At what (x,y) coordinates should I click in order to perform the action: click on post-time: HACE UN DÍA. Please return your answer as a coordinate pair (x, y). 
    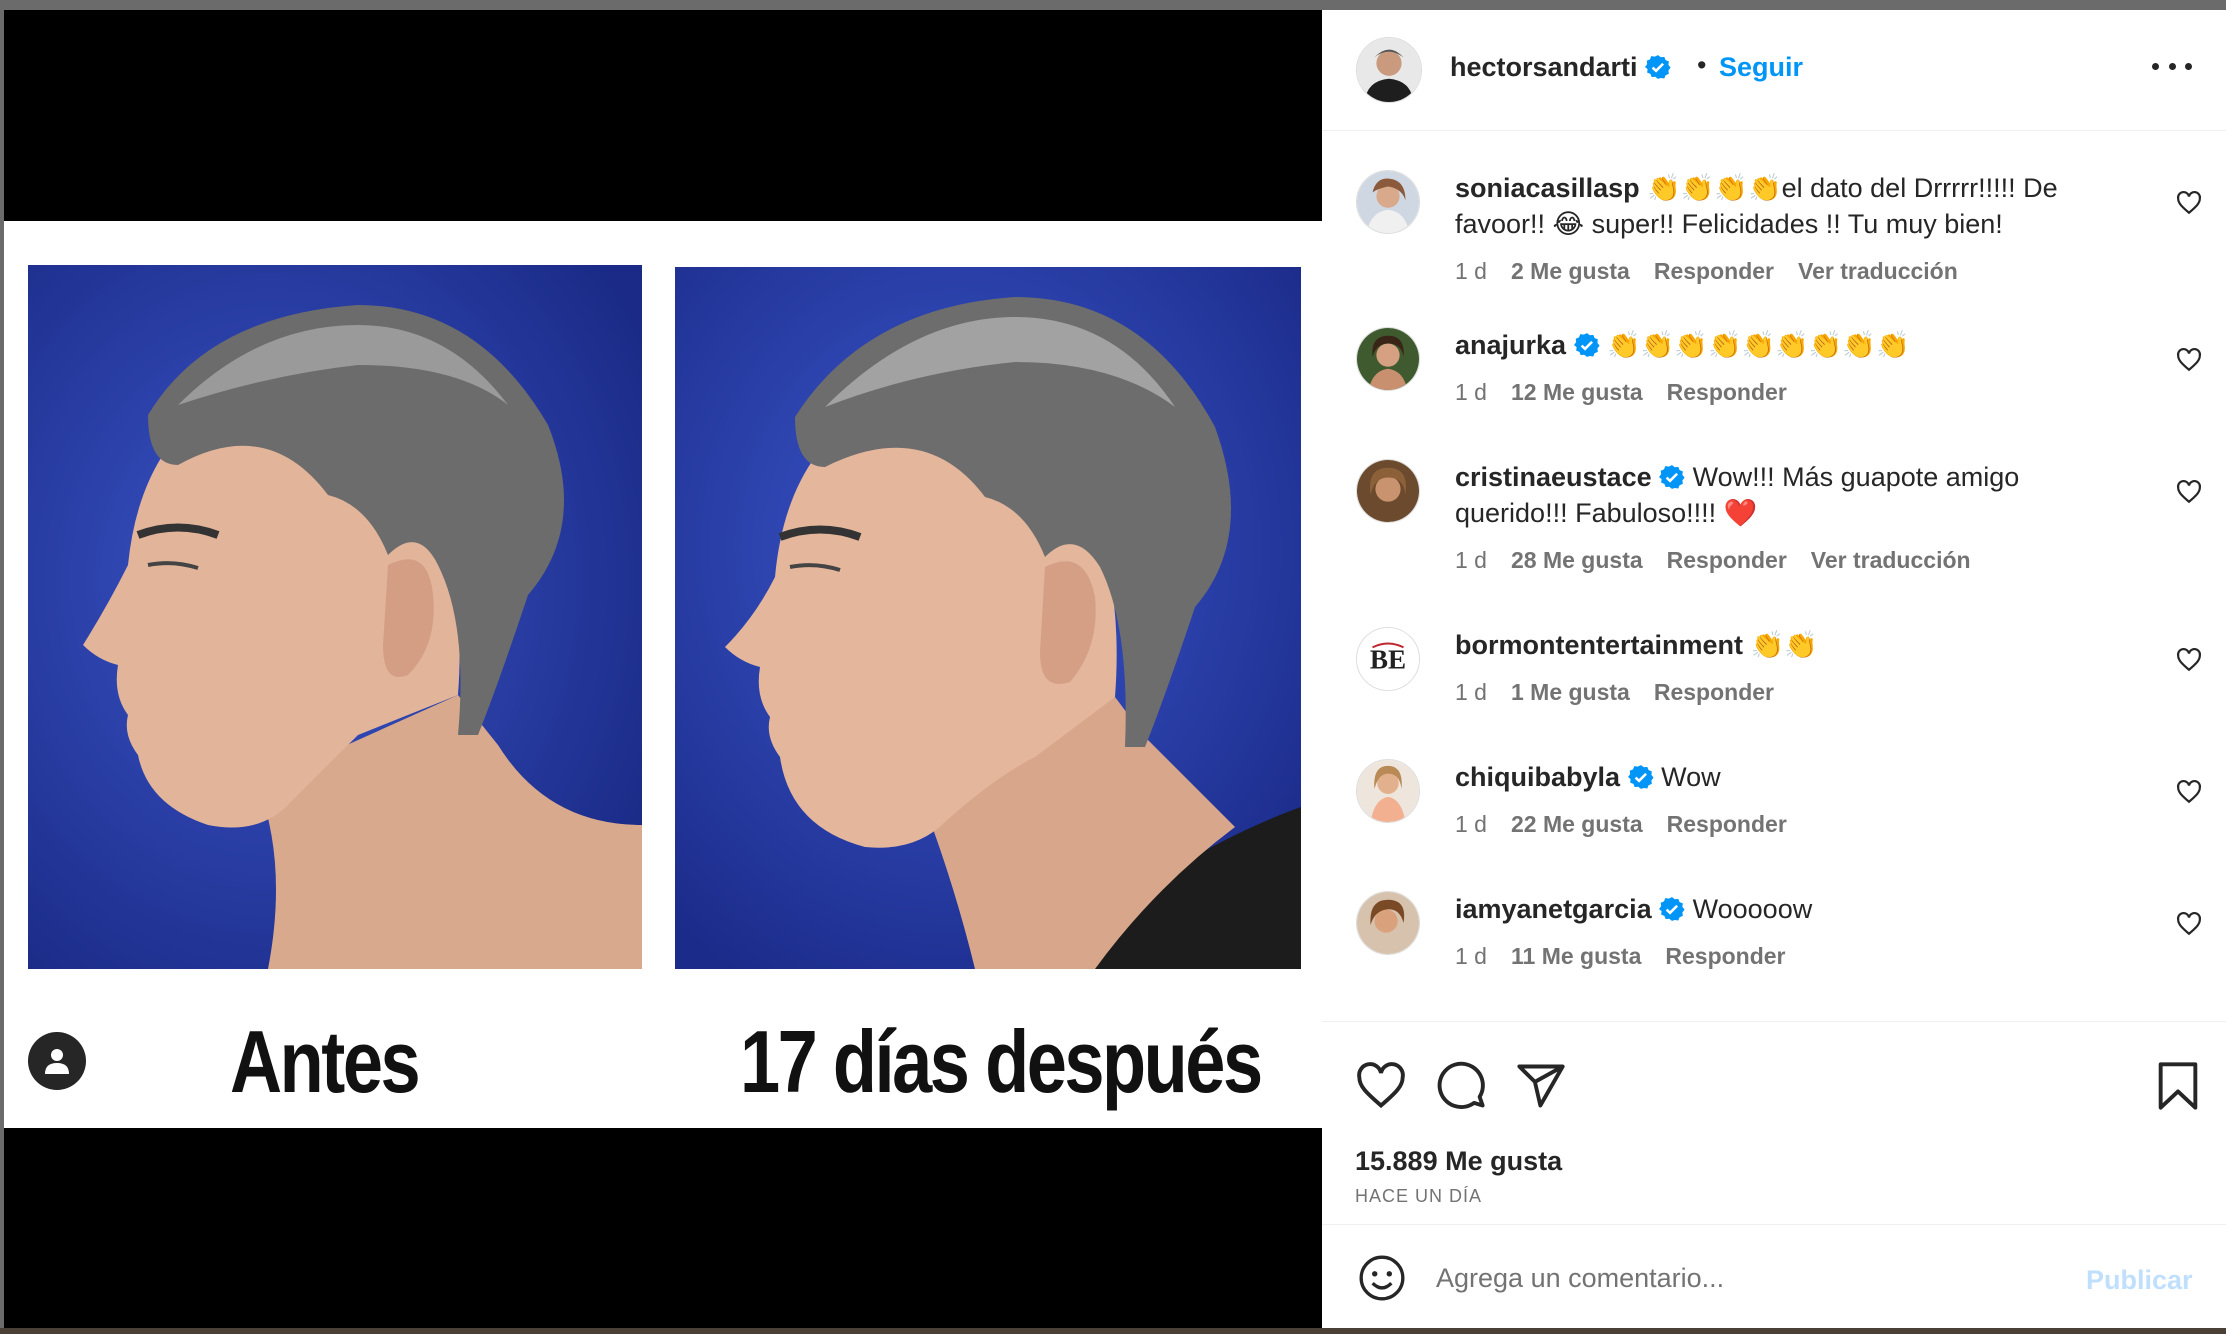
    Looking at the image, I should click on (1418, 1196).